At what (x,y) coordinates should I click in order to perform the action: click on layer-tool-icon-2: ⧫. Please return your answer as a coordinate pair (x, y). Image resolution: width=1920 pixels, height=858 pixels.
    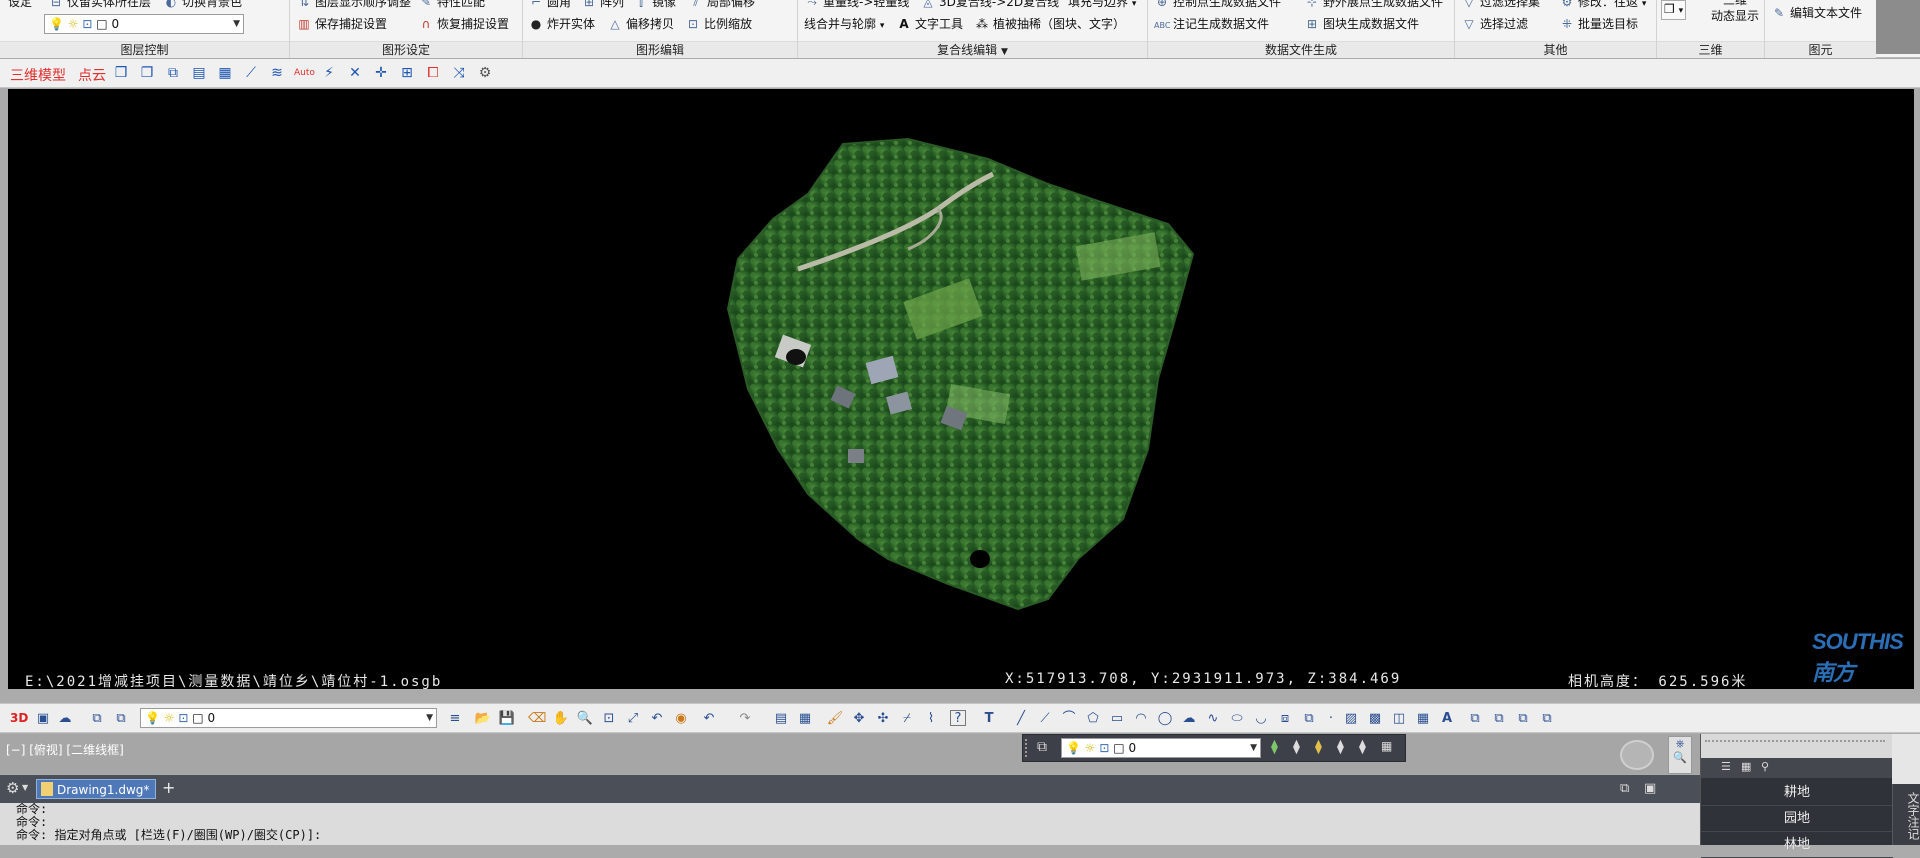
    Looking at the image, I should click on (1296, 747).